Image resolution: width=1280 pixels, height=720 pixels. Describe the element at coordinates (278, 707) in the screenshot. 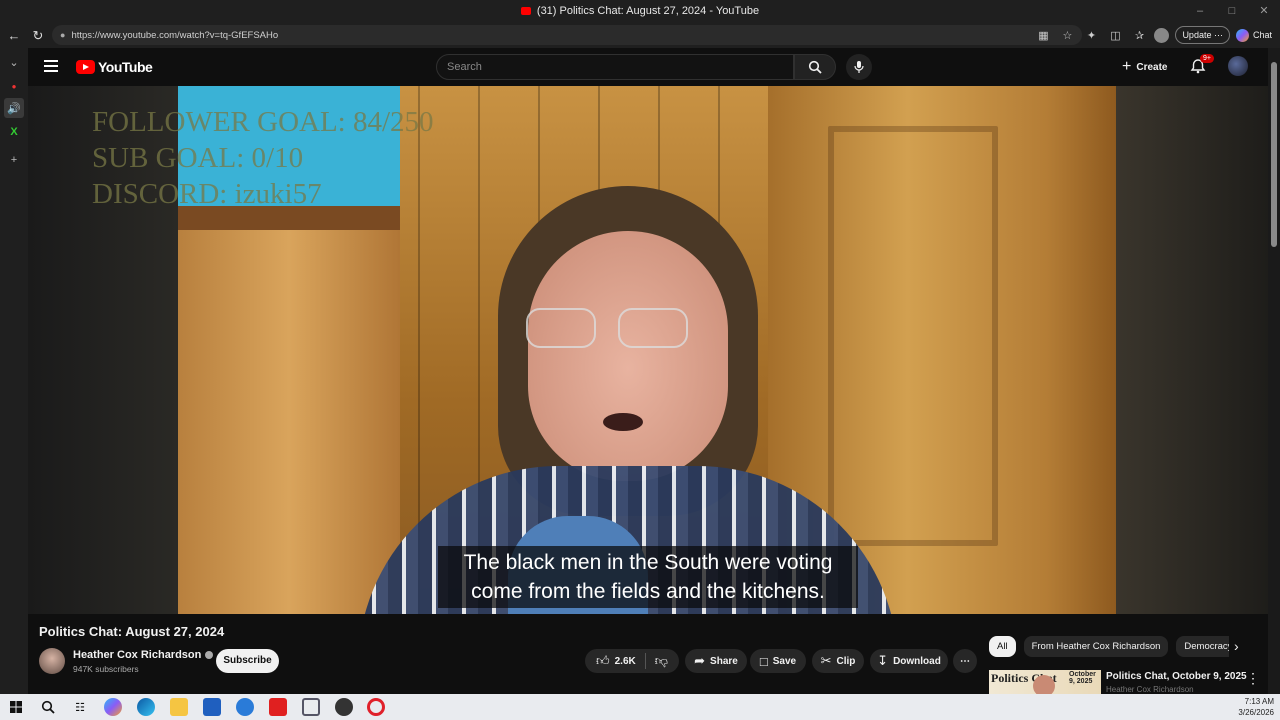

I see `youtube-app-icon` at that location.